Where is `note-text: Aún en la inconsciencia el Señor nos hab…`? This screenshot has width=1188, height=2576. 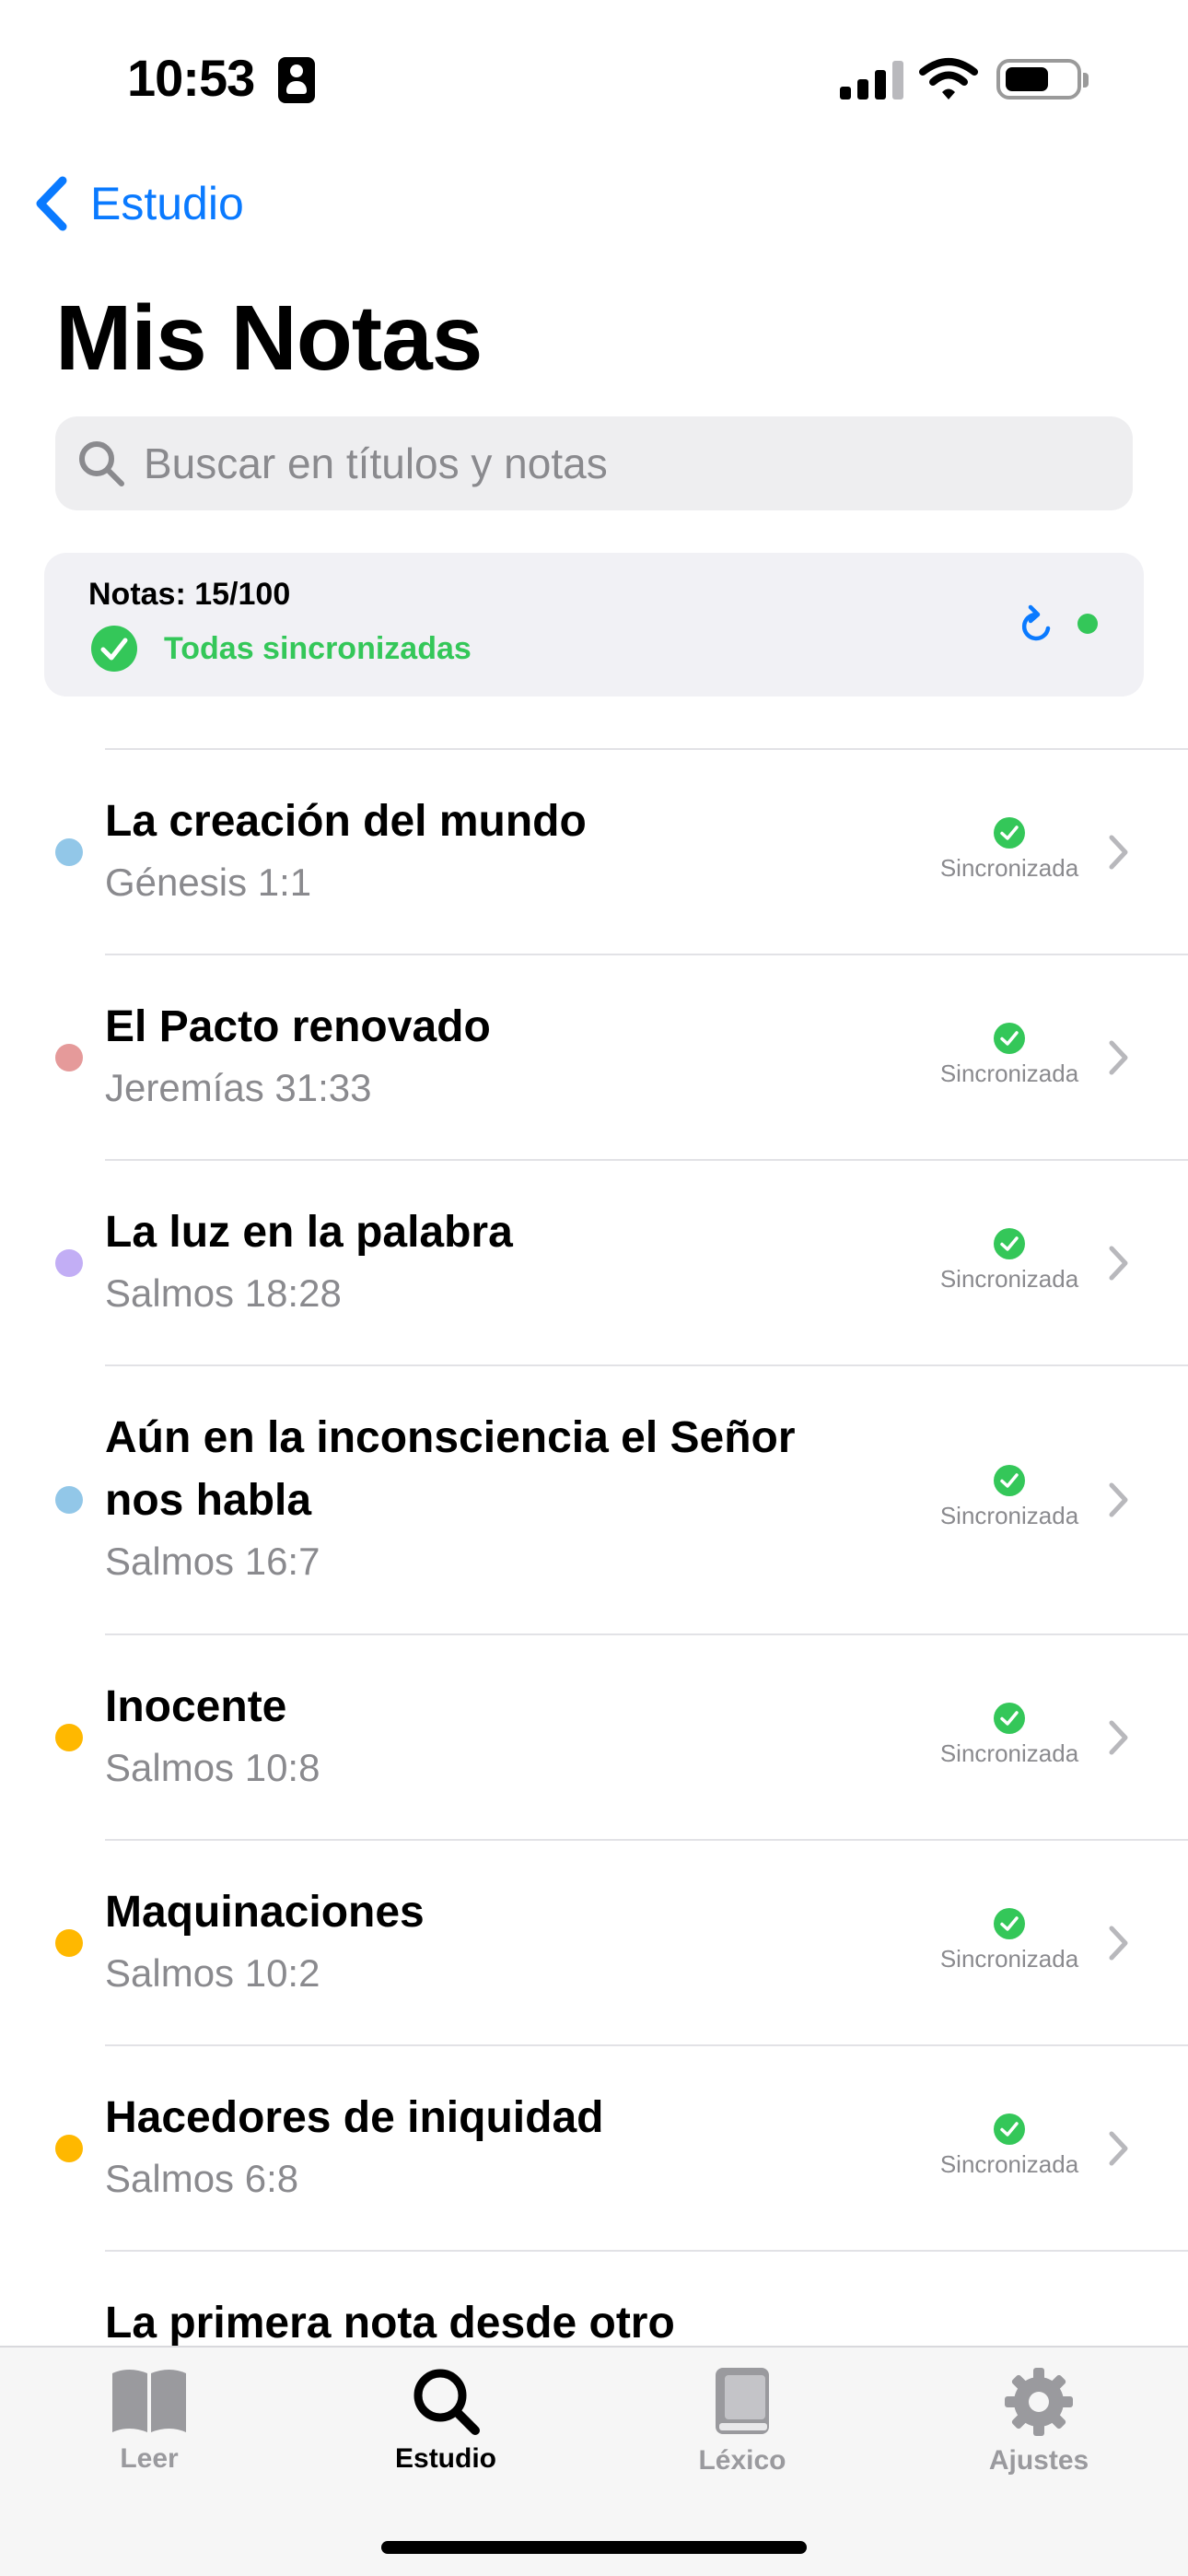 note-text: Aún en la inconsciencia el Señor nos hab… is located at coordinates (482, 1499).